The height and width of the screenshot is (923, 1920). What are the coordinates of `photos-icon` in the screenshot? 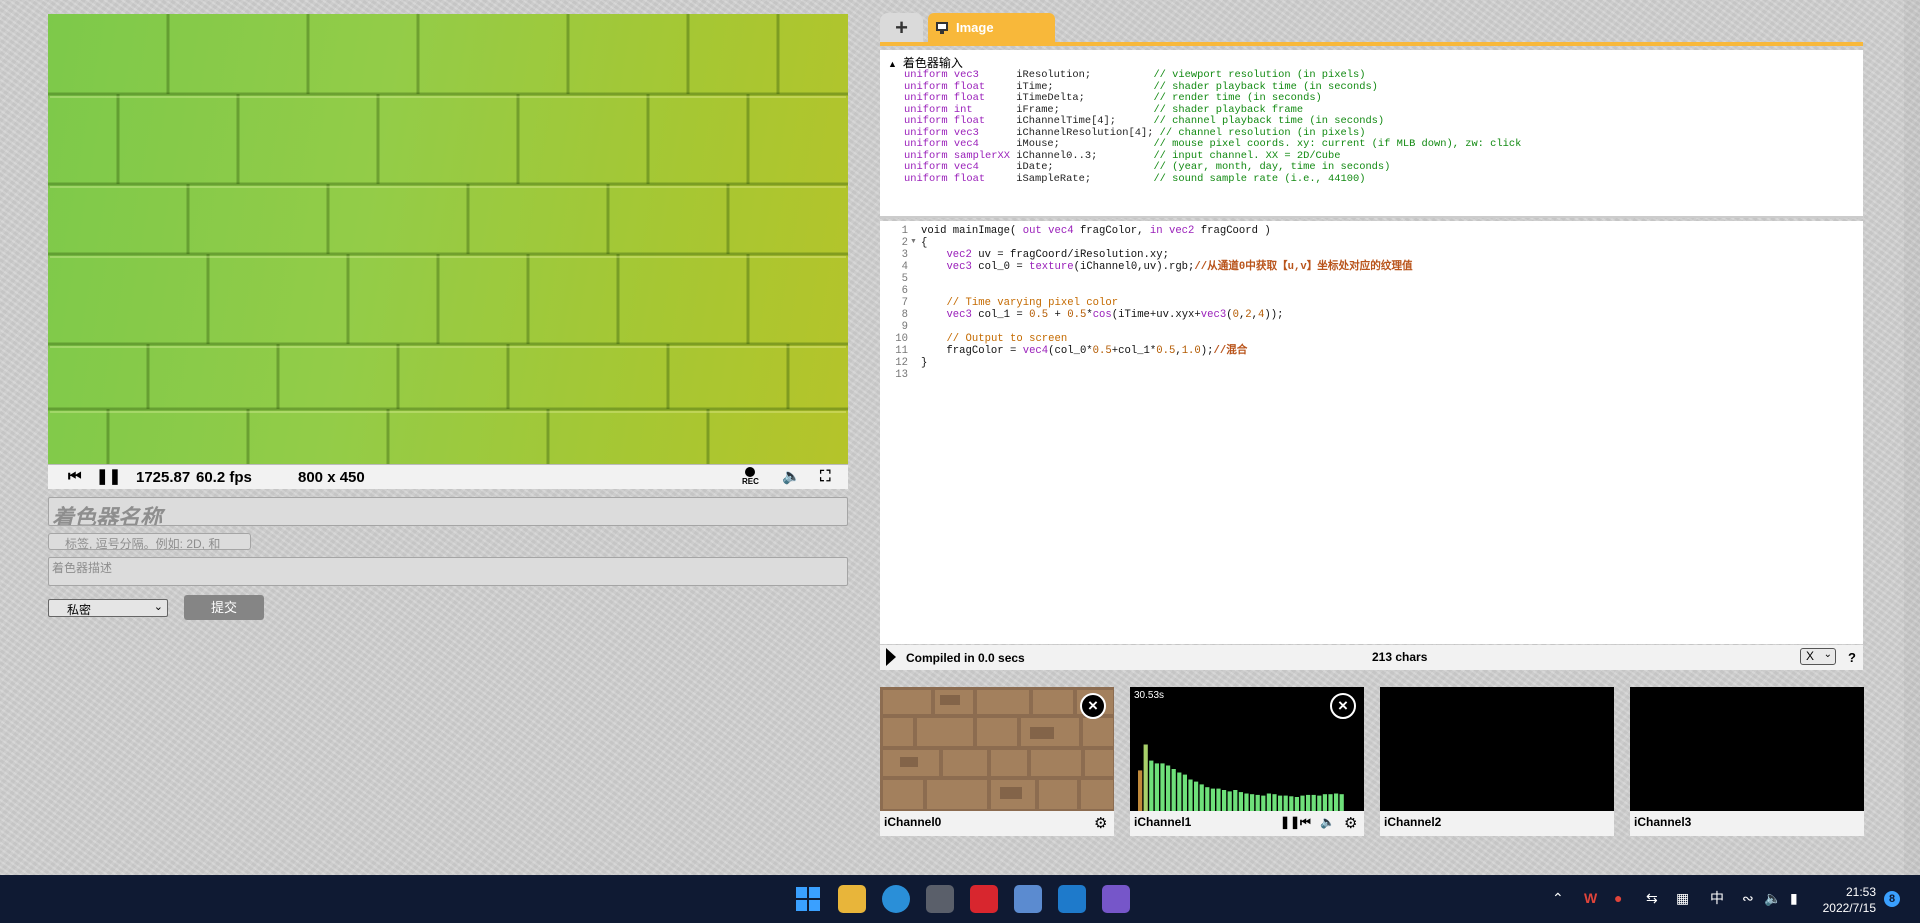 It's located at (1028, 899).